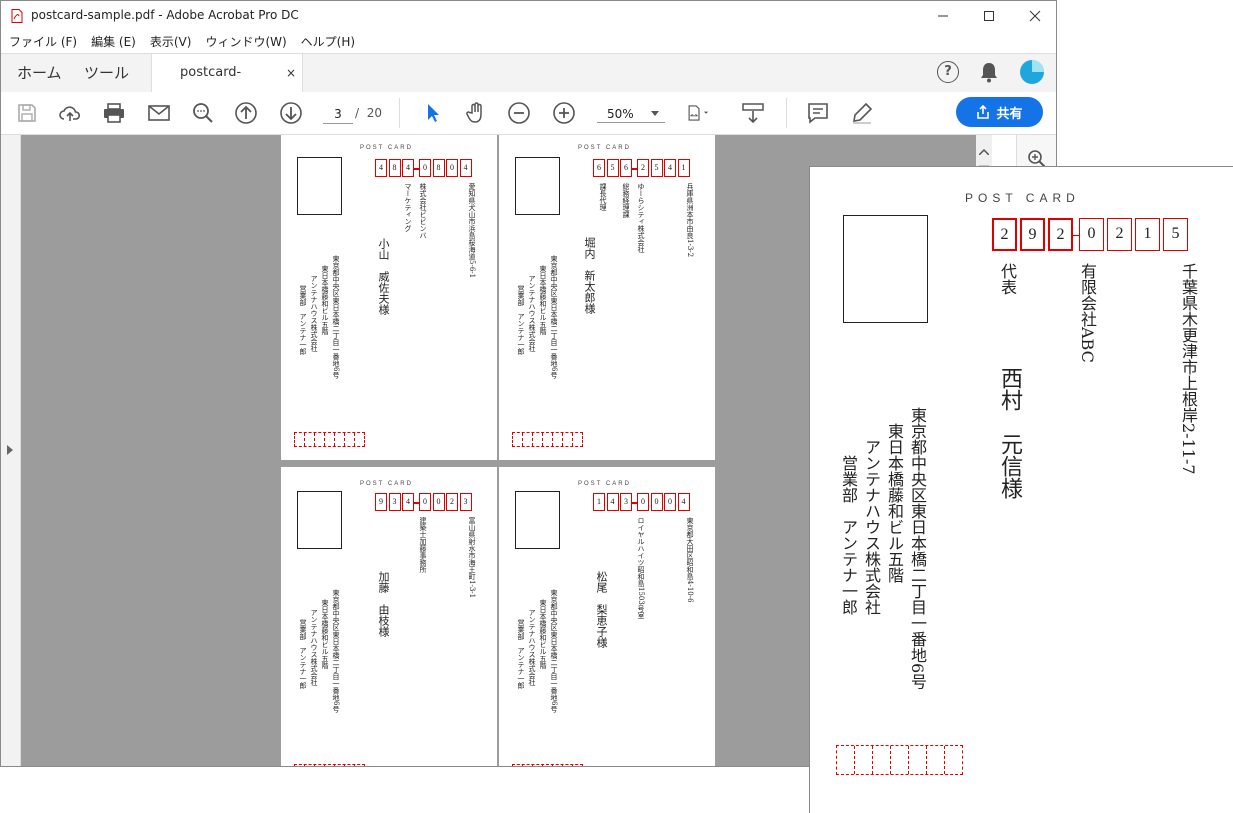  I want to click on toolbar: 3 / 20 50% 共有, so click(528, 113).